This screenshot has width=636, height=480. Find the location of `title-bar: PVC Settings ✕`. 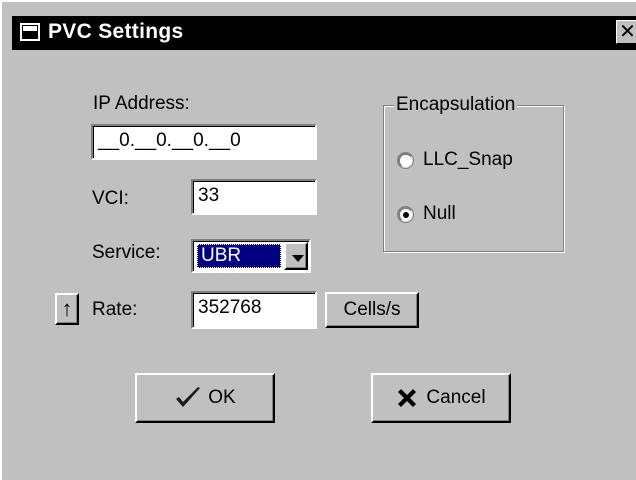

title-bar: PVC Settings ✕ is located at coordinates (324, 33).